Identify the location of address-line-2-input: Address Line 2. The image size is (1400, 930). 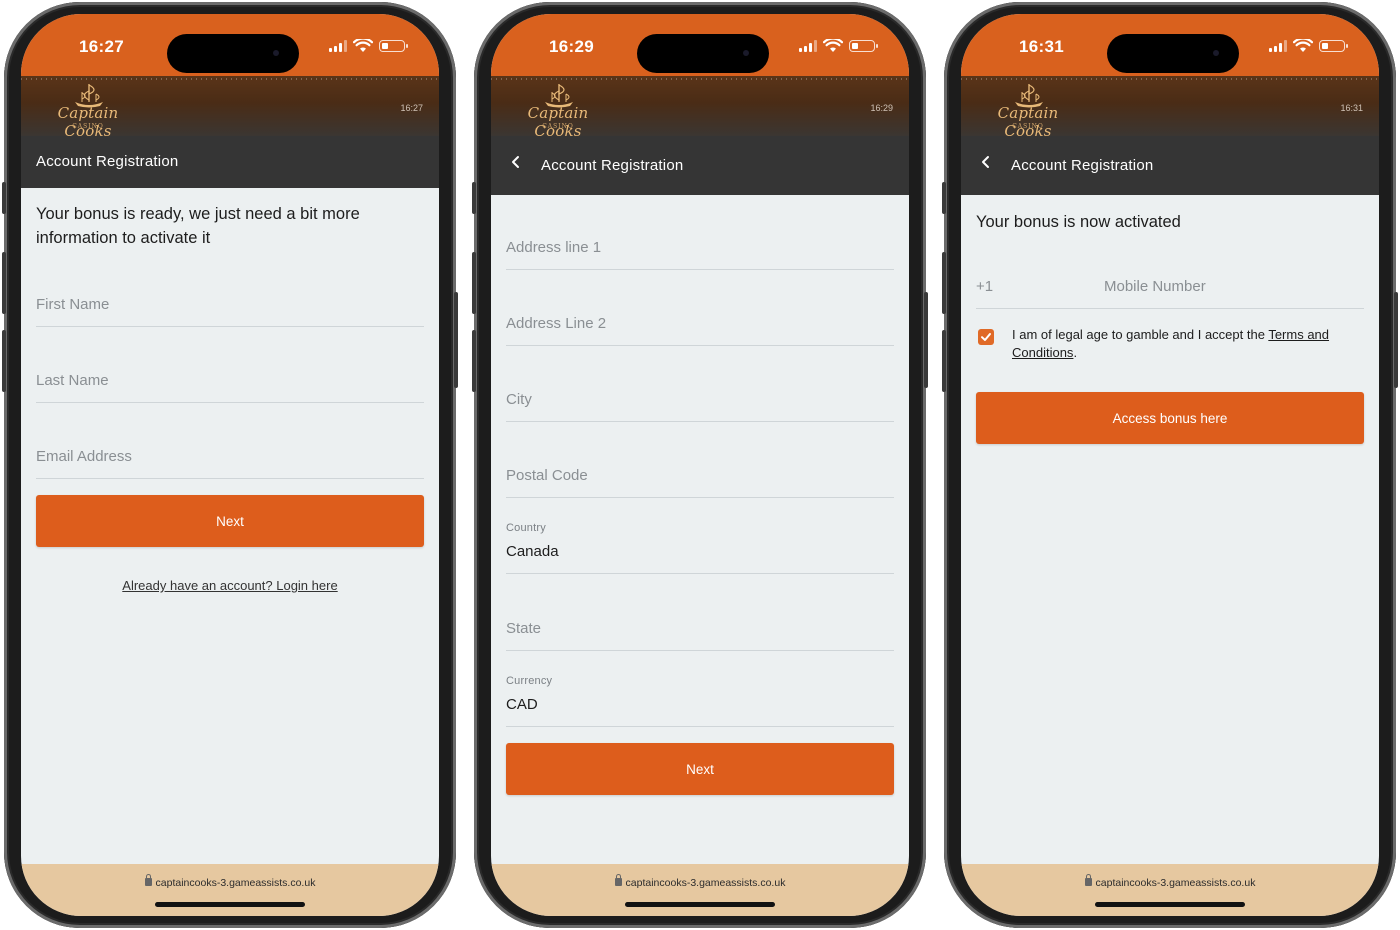
(700, 326).